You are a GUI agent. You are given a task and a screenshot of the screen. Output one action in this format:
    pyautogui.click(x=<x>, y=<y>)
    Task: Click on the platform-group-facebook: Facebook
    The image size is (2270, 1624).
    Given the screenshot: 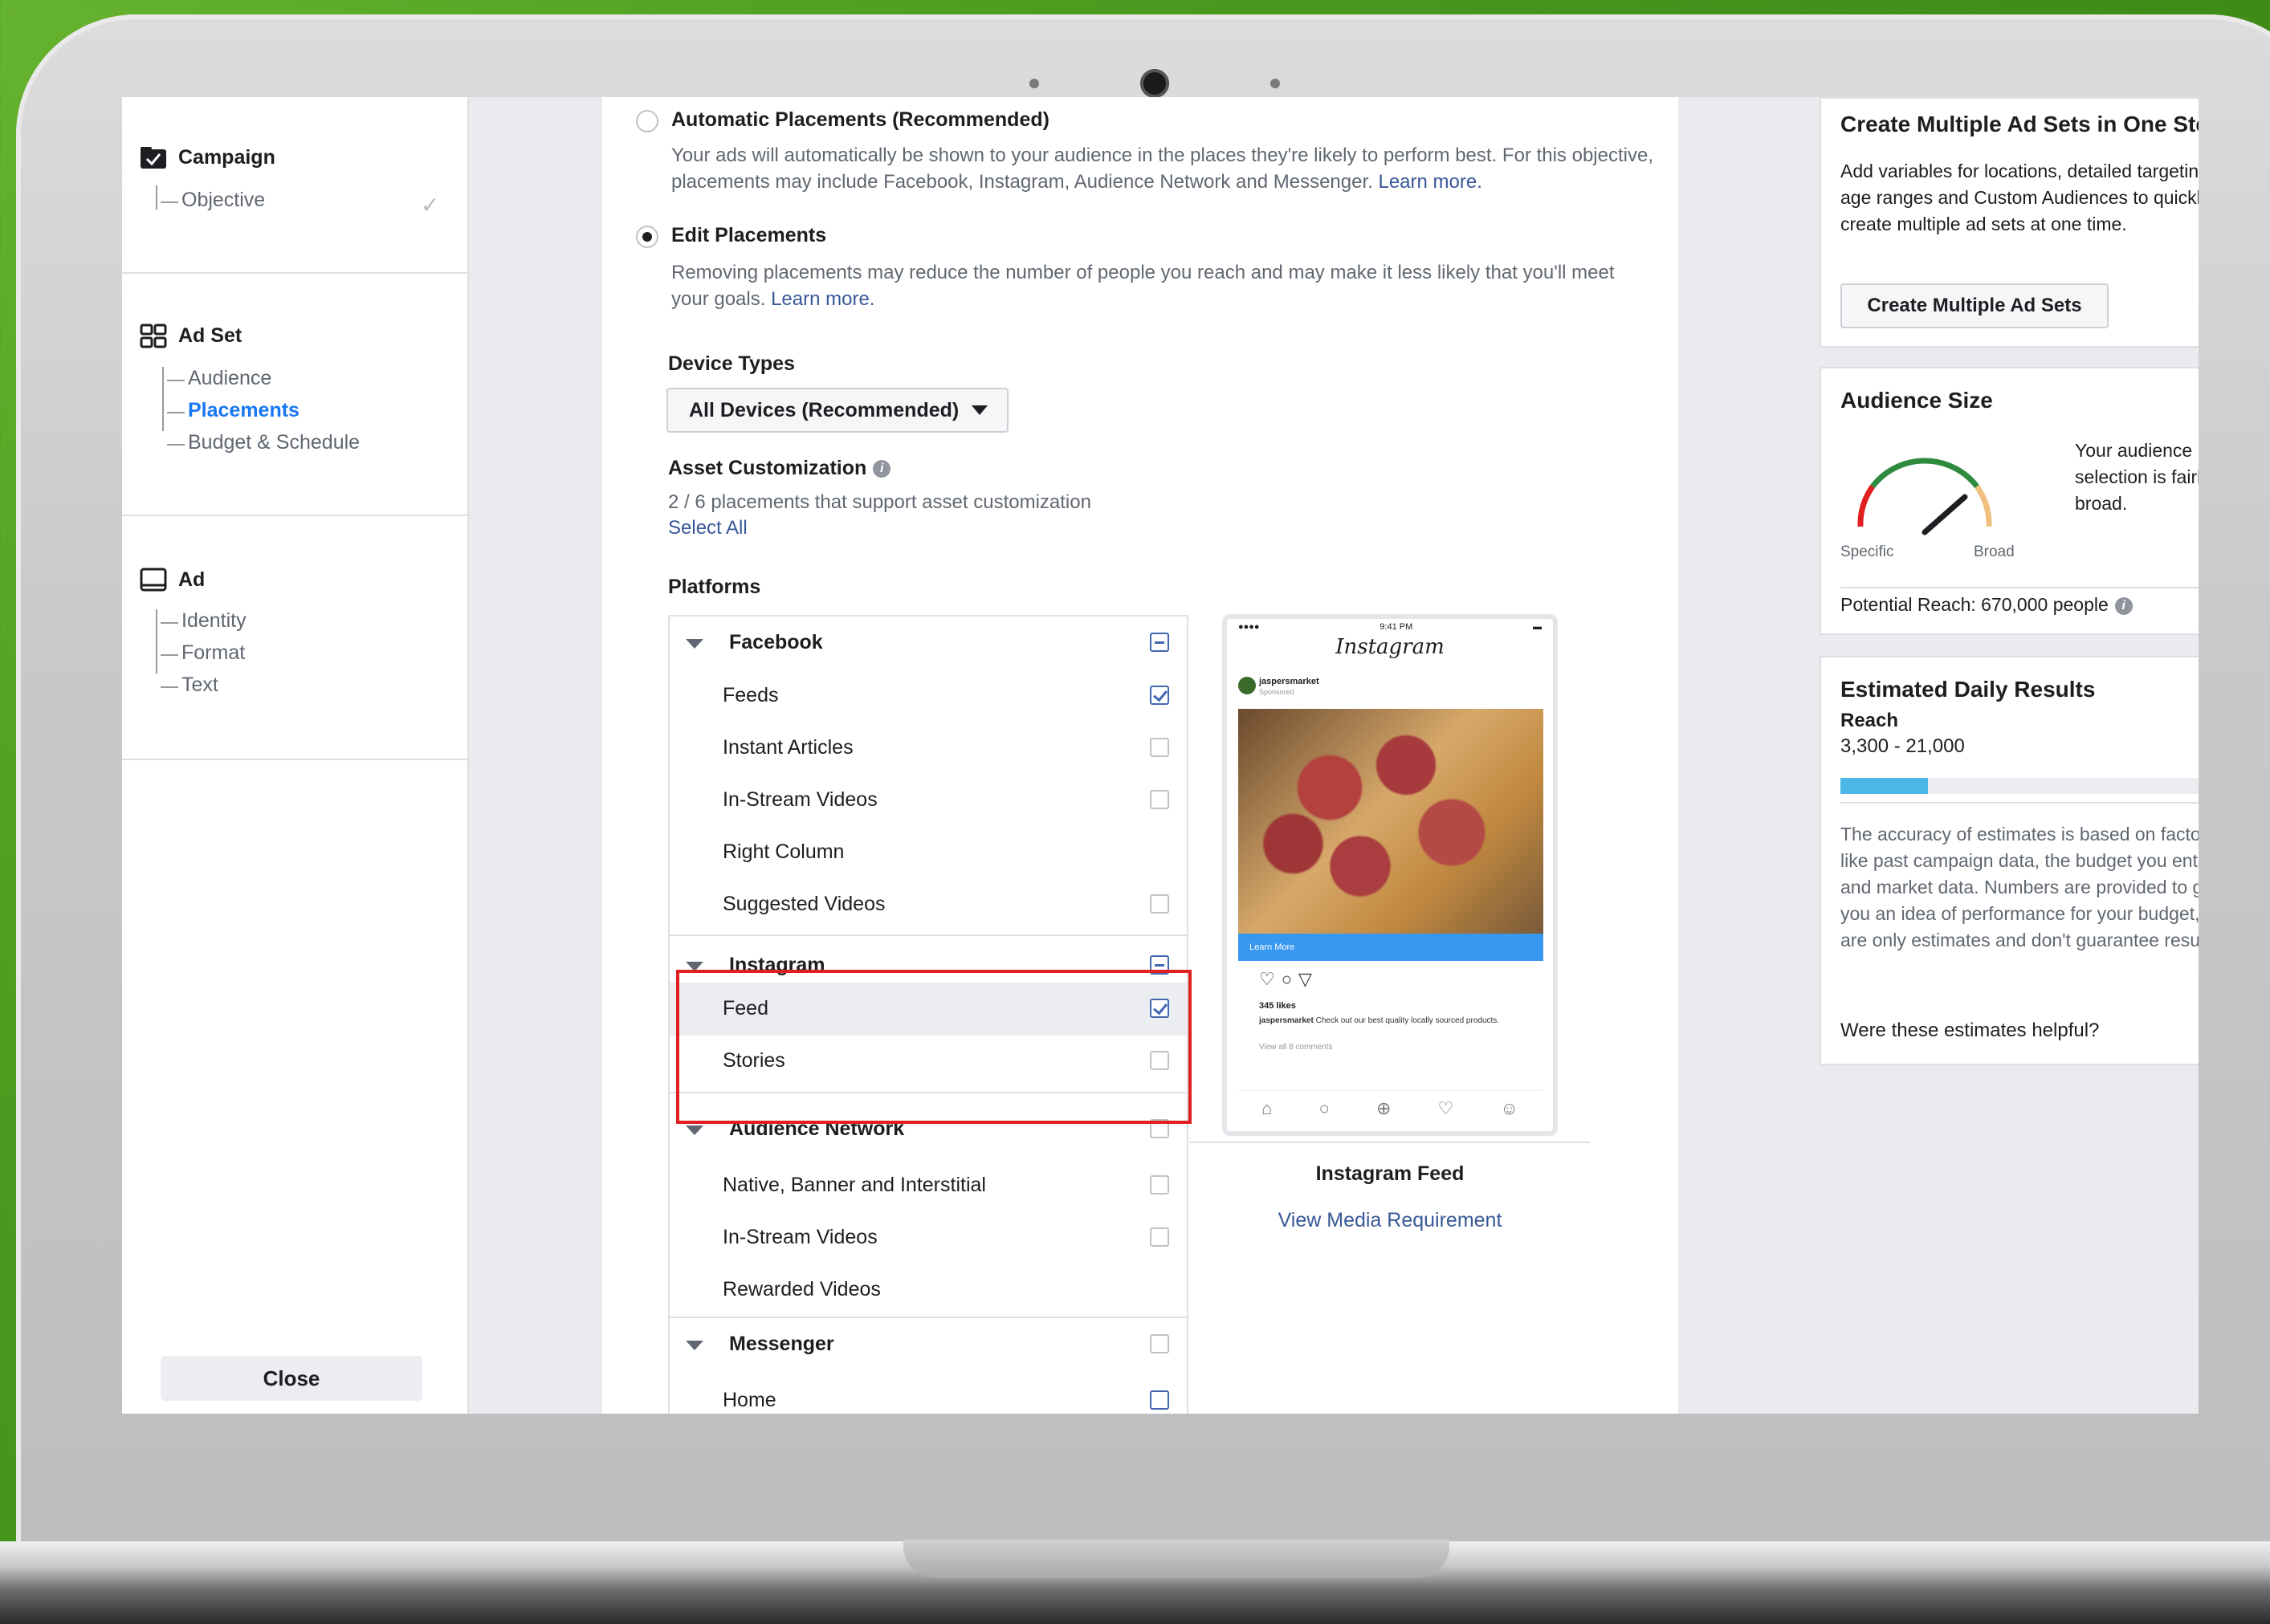 What is the action you would take?
    pyautogui.click(x=929, y=644)
    